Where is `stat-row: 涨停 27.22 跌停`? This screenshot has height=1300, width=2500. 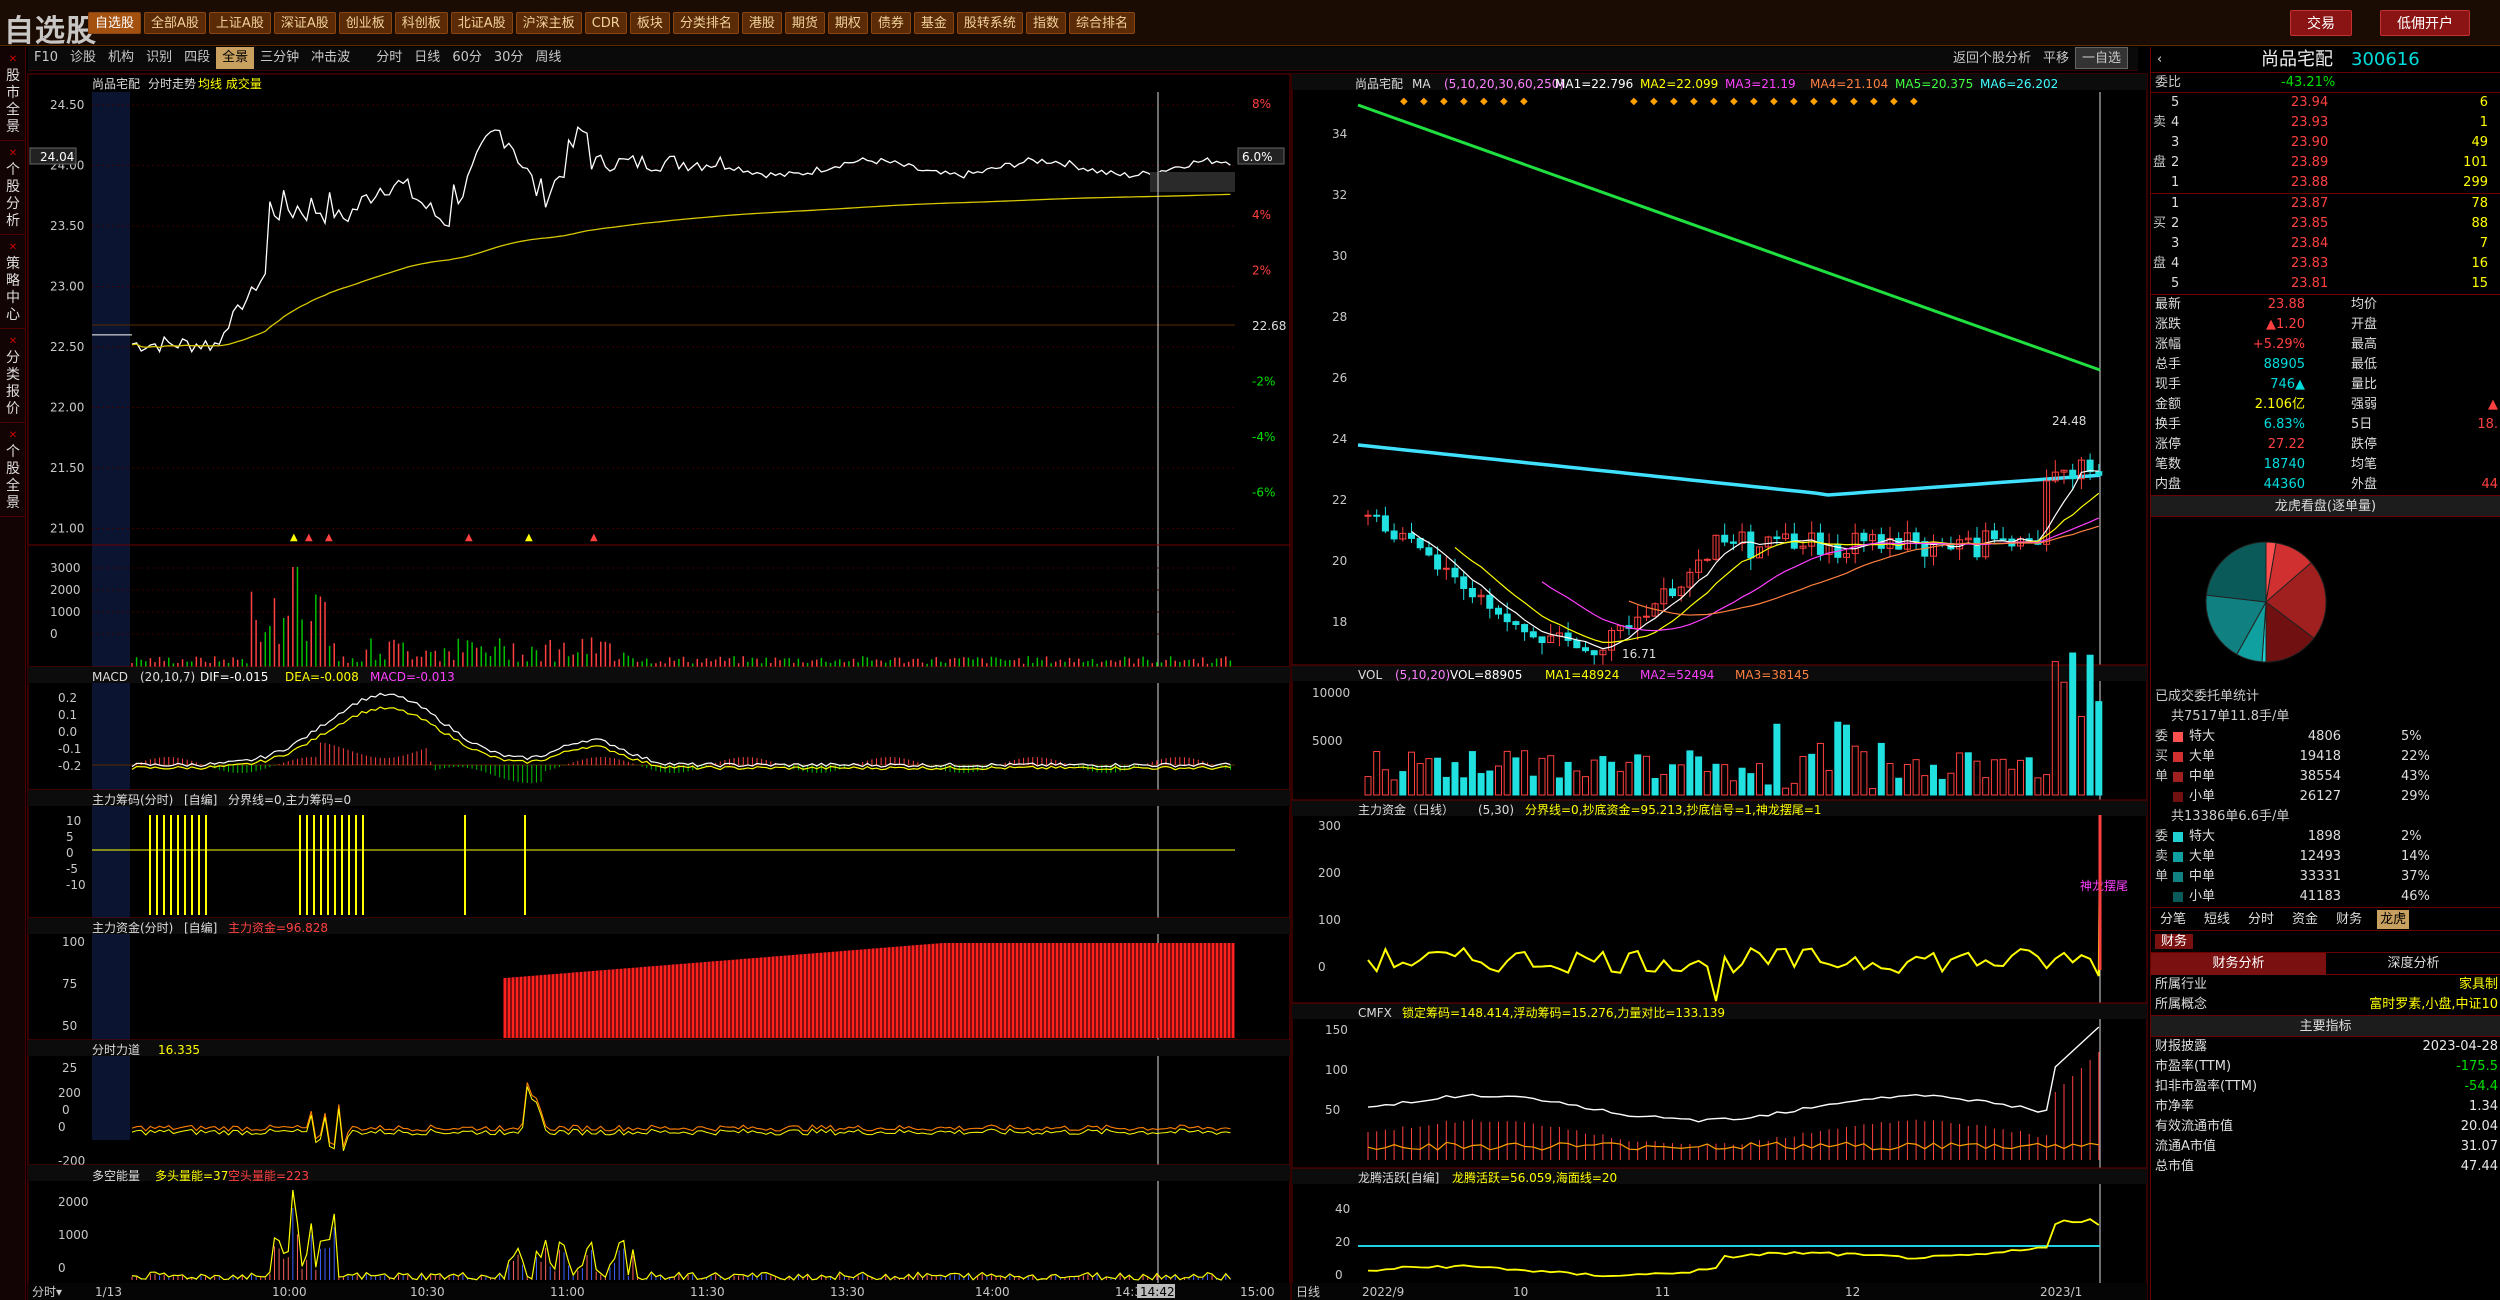
stat-row: 涨停 27.22 跌停 is located at coordinates (2325, 445).